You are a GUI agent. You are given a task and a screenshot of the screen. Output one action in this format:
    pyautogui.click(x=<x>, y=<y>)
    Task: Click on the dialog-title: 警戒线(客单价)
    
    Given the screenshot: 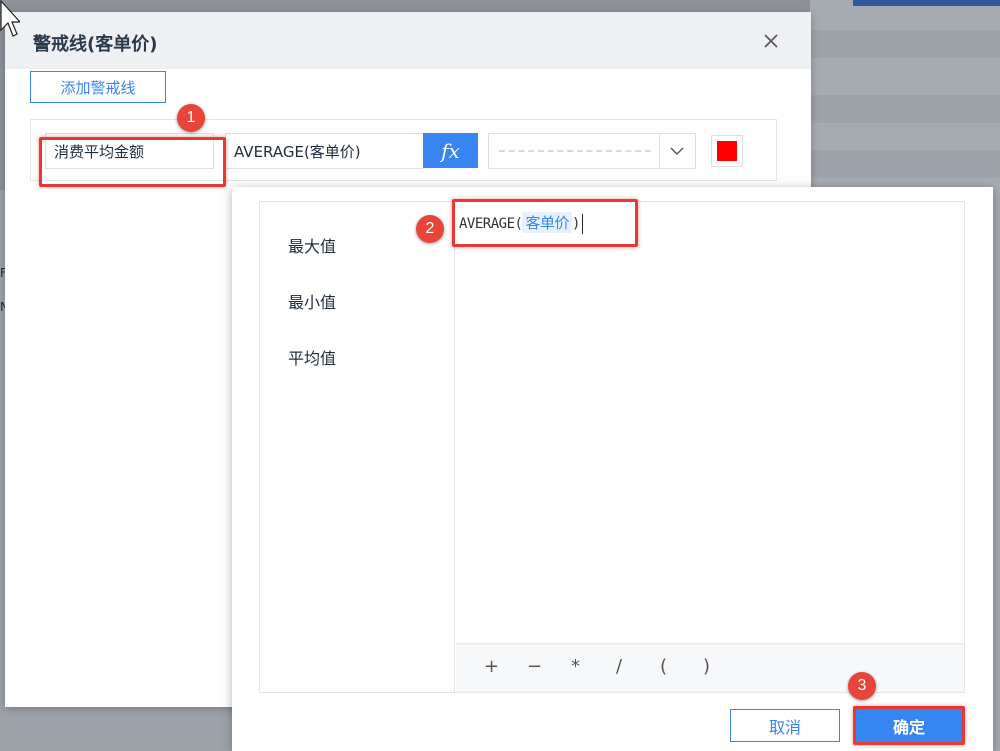 What is the action you would take?
    pyautogui.click(x=95, y=44)
    